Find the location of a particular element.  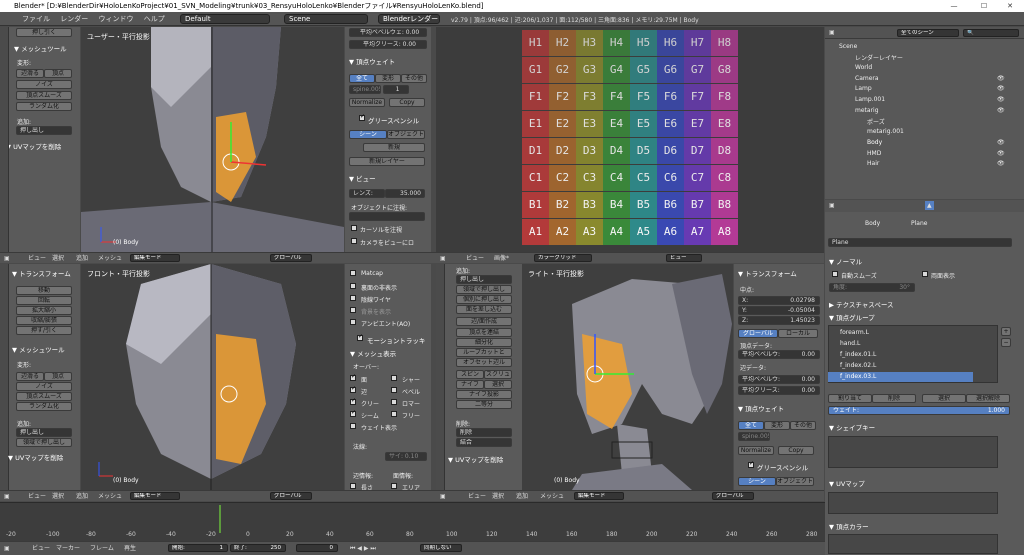

lens-field: 35.000 is located at coordinates (405, 193).